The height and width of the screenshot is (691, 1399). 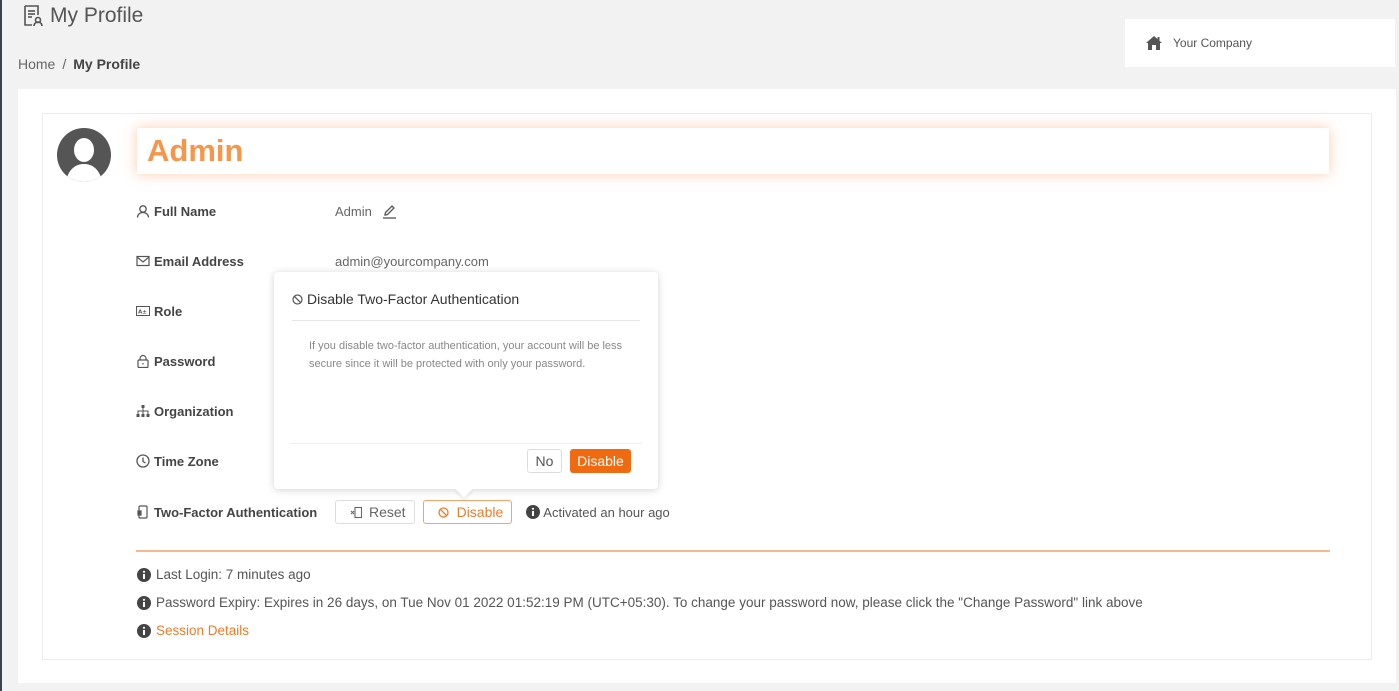 I want to click on field-value: admin@yourcompany.com, so click(x=412, y=261).